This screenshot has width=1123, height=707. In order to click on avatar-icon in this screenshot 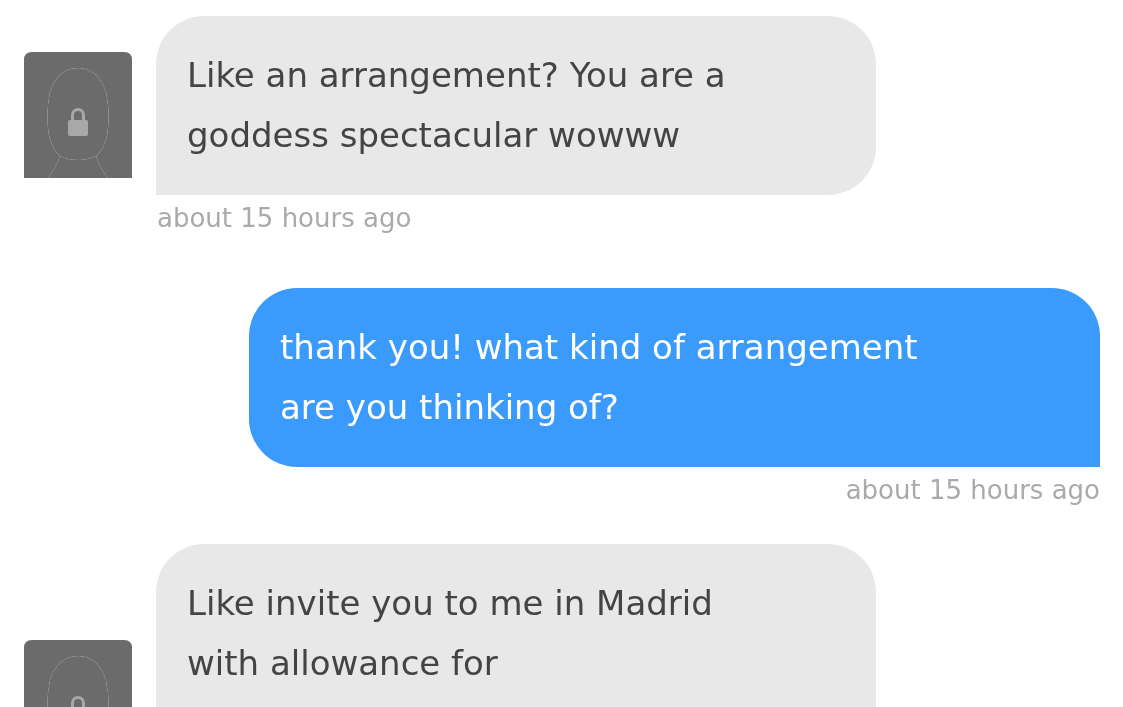, I will do `click(78, 115)`.